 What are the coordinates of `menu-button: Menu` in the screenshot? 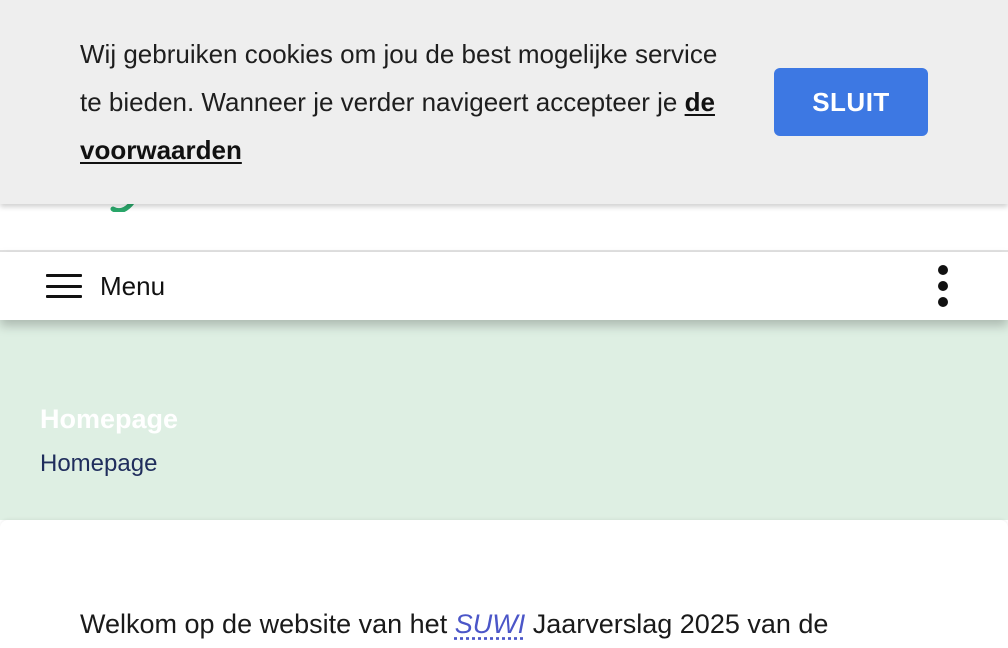 It's located at (105, 286).